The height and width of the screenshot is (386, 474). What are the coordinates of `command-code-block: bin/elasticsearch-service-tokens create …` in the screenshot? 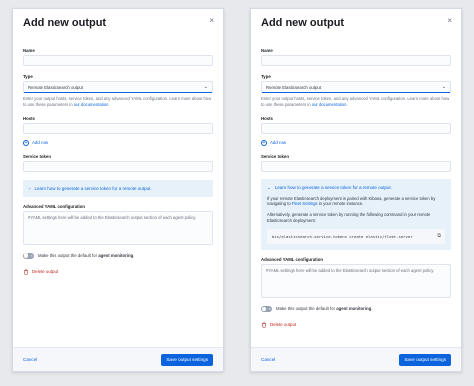 It's located at (356, 236).